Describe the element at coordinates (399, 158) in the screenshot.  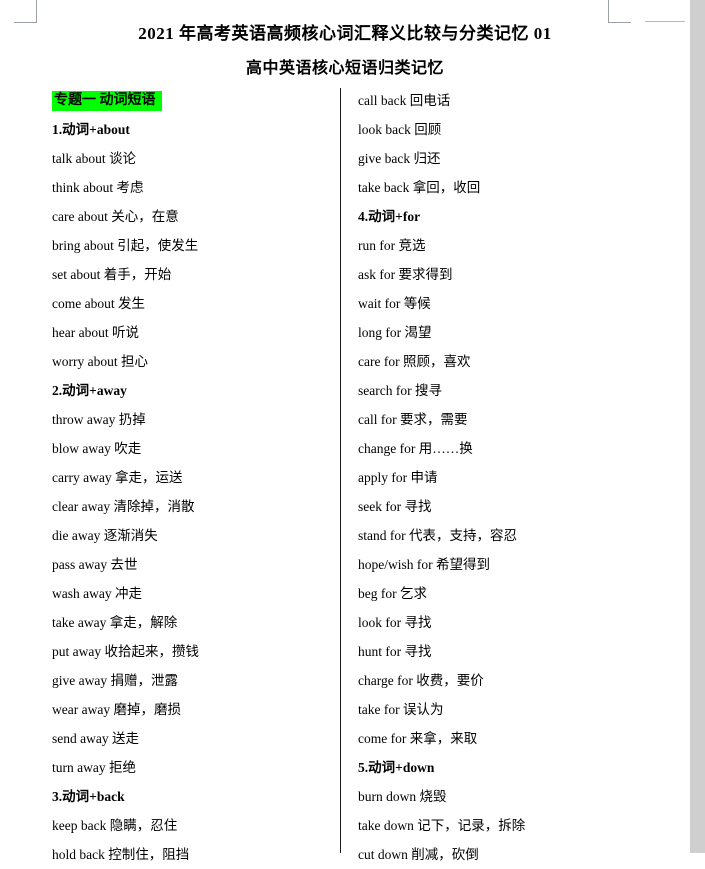
I see `phrase-entry: give back 归还` at that location.